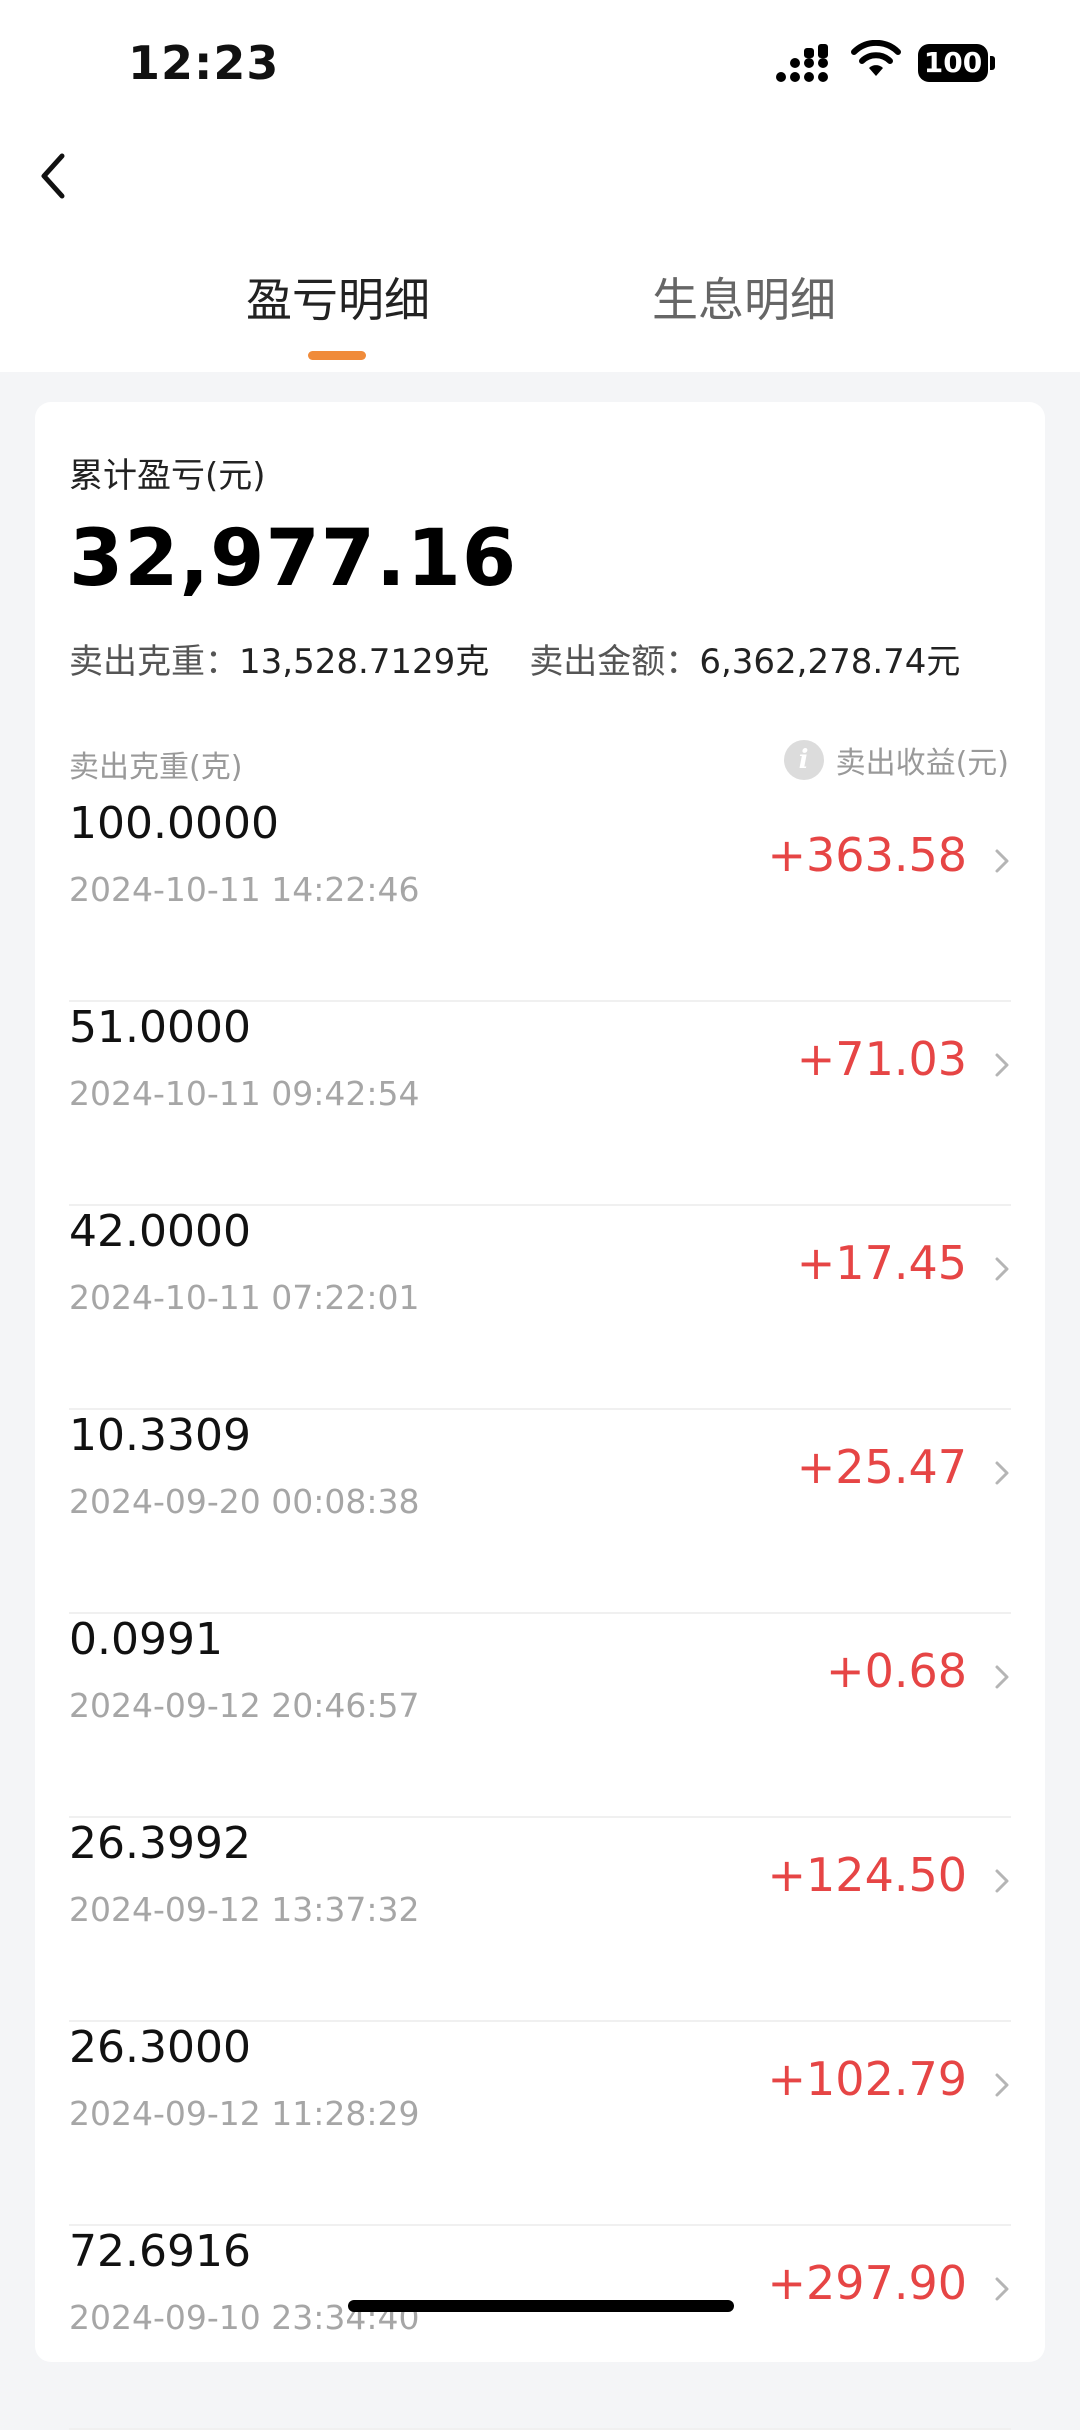  What do you see at coordinates (146, 1639) in the screenshot?
I see `row-weight: 0.0991` at bounding box center [146, 1639].